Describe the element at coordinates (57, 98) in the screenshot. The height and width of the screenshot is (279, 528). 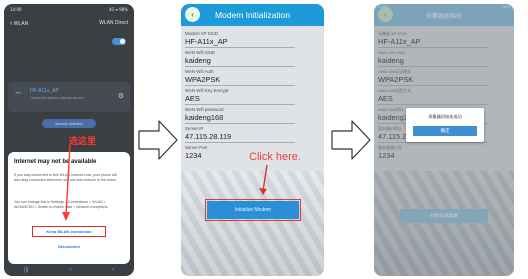
I see `network-status: Connected without internet access` at that location.